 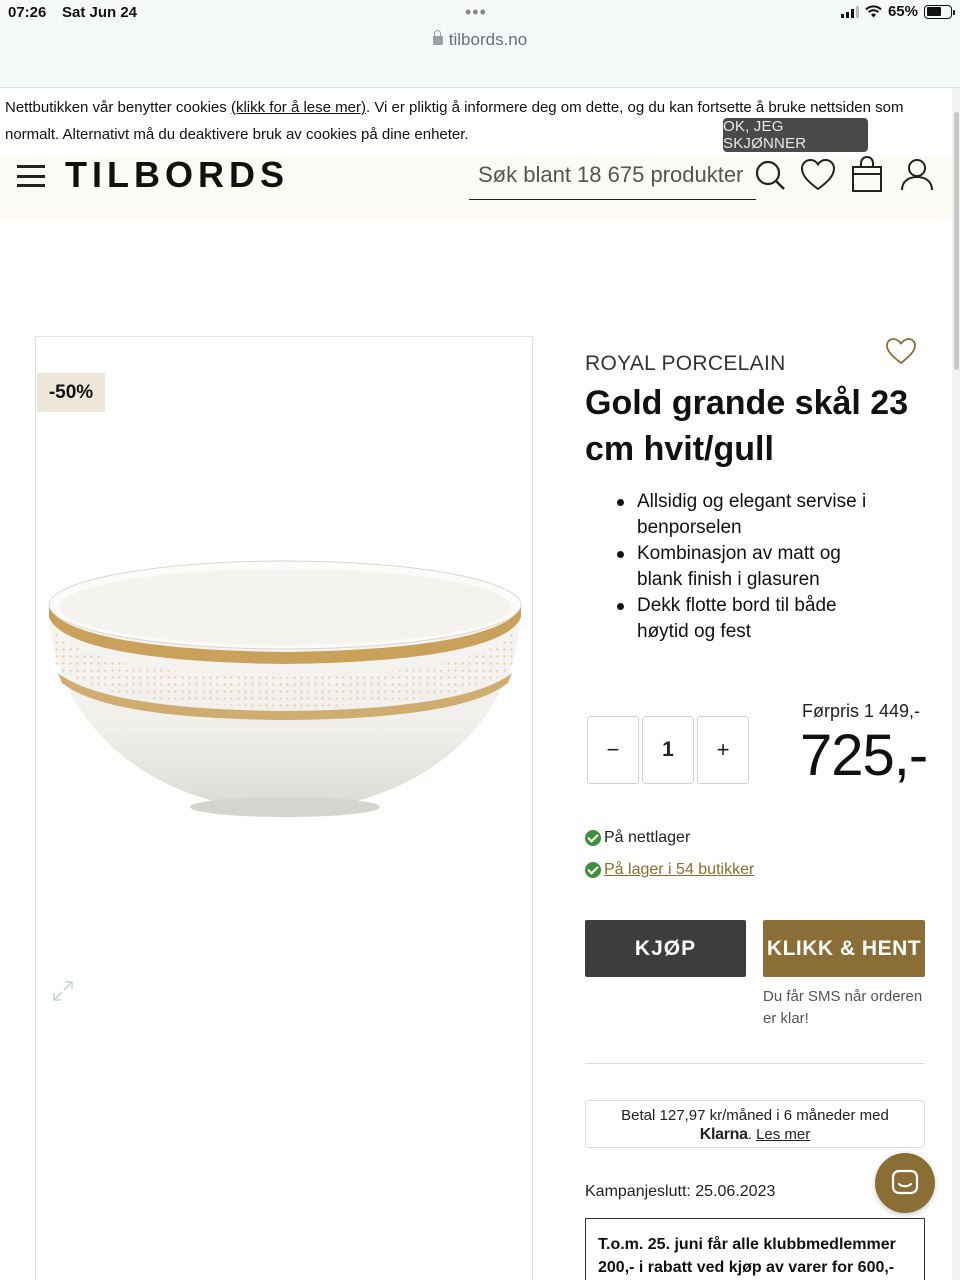 I want to click on browser-status-bar: 07:26 Sat Jun 24 ••• 65% tilbords.no, so click(x=480, y=44).